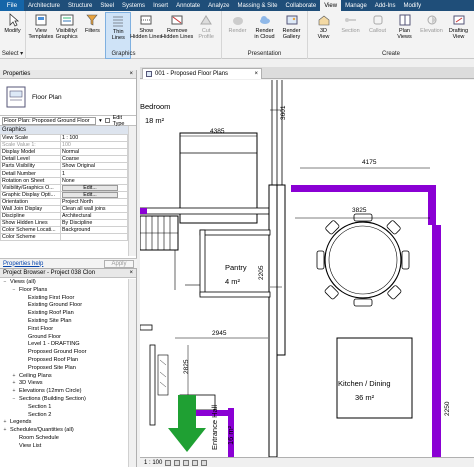  What do you see at coordinates (94, 237) in the screenshot?
I see `property-value` at bounding box center [94, 237].